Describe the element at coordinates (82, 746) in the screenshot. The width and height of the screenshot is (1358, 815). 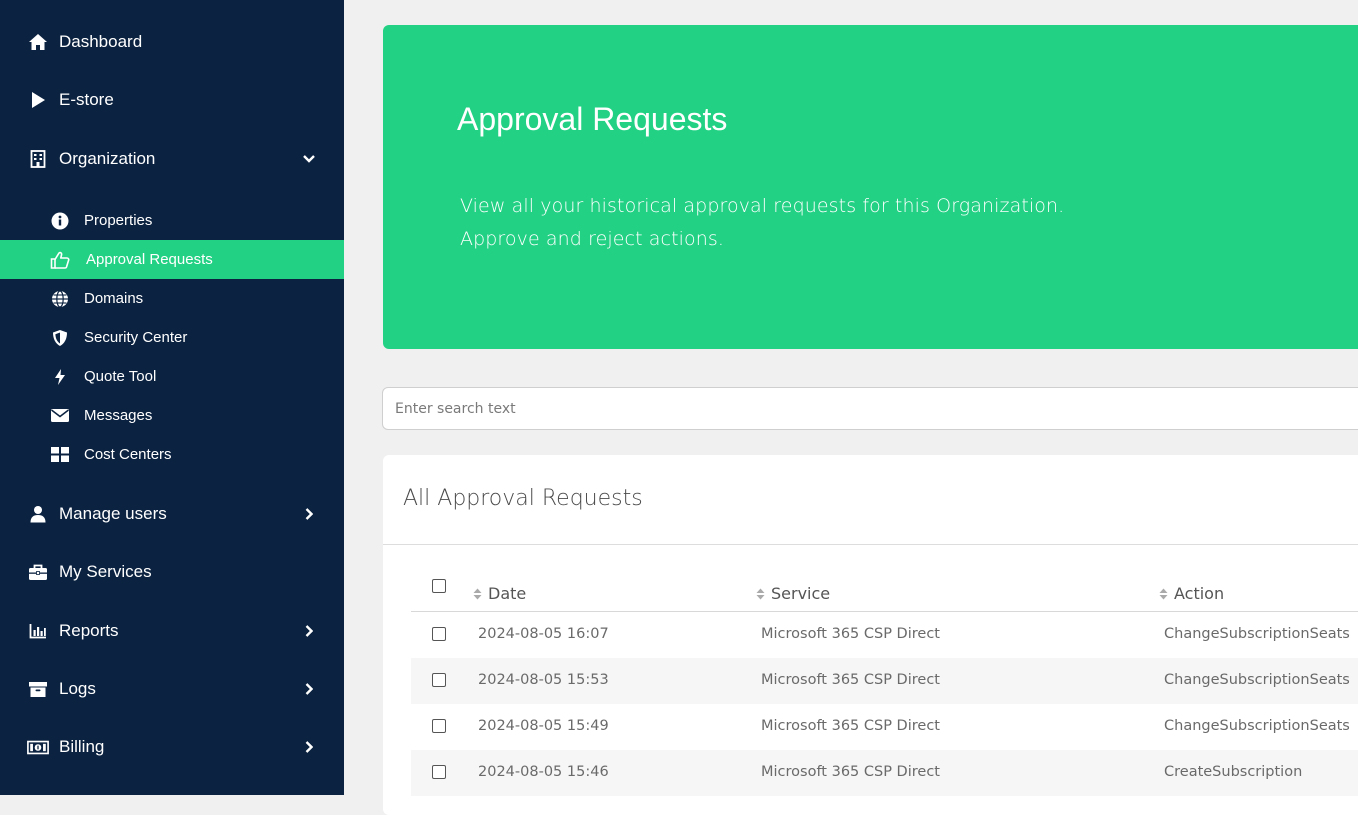
I see `sidebar-item-label: Billing` at that location.